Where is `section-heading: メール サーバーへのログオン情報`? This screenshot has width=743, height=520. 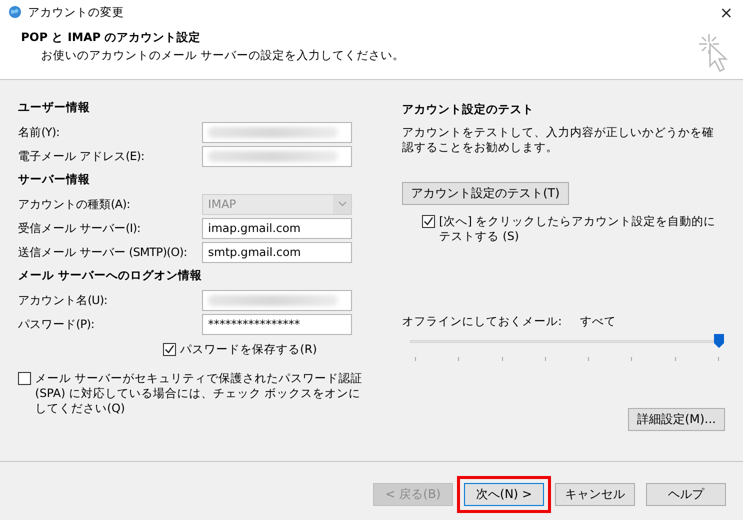
section-heading: メール サーバーへのログオン情報 is located at coordinates (111, 275).